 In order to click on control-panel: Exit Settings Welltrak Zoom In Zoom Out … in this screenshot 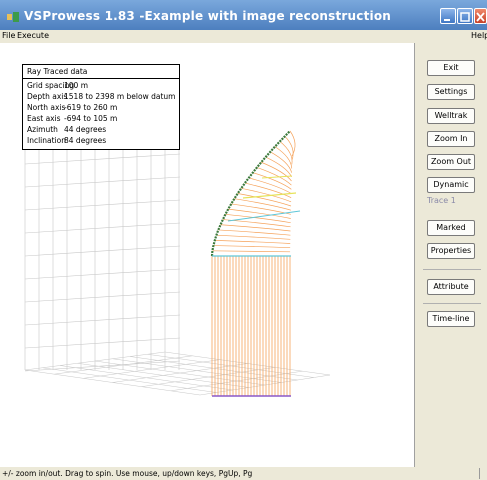, I will do `click(450, 255)`.